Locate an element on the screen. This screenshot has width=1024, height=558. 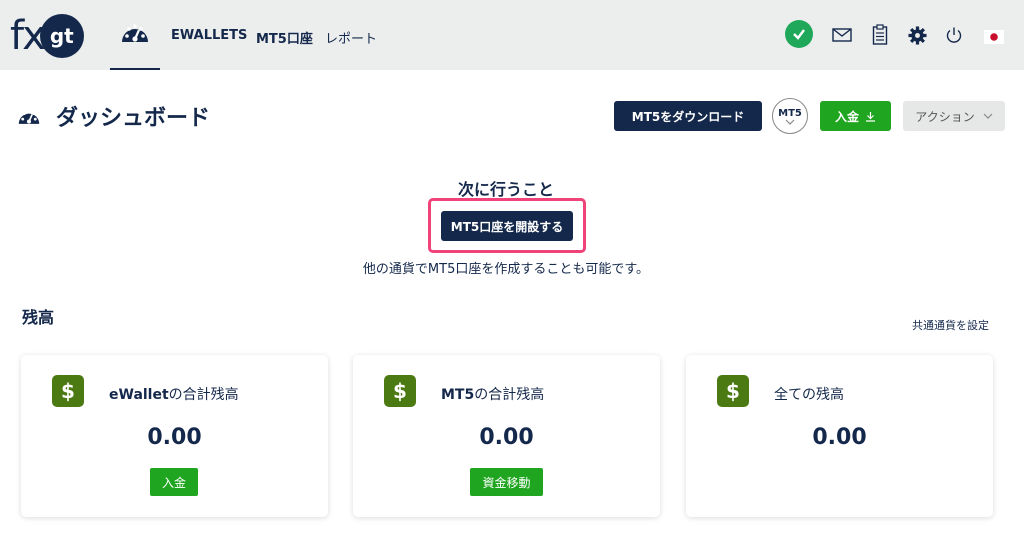
nav-item-ewallets: EWALLETS is located at coordinates (209, 35).